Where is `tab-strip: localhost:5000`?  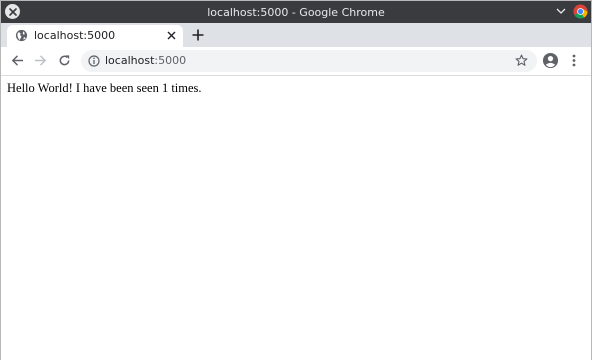 tab-strip: localhost:5000 is located at coordinates (296, 35).